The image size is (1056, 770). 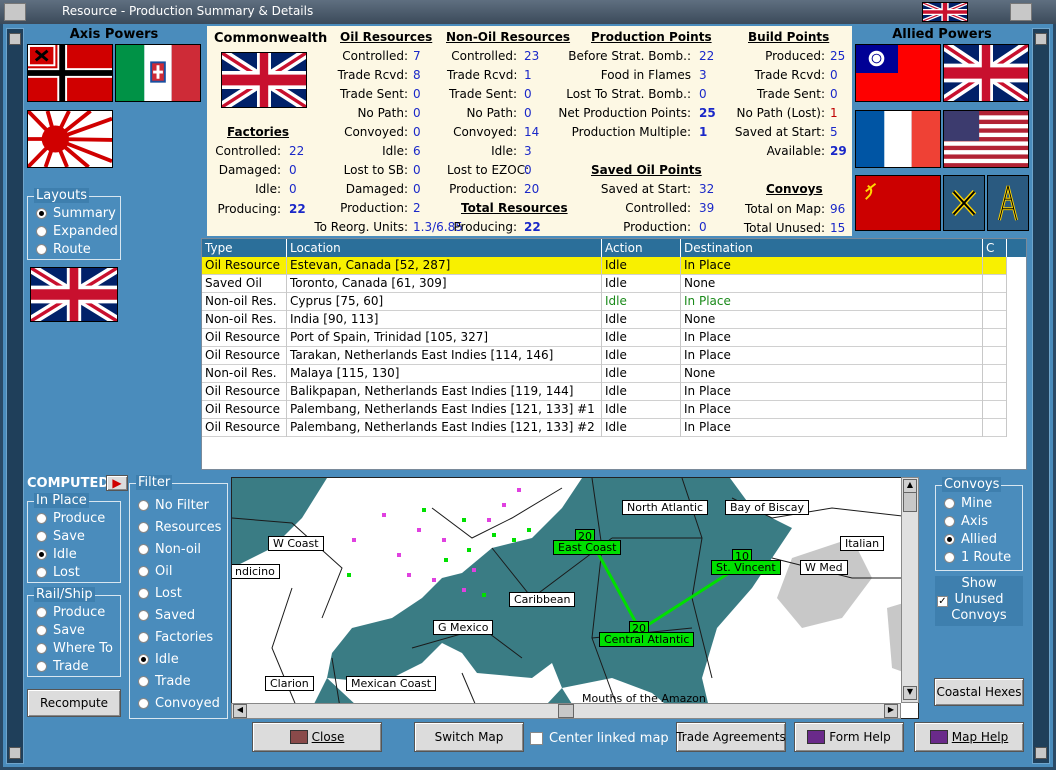 What do you see at coordinates (910, 486) in the screenshot?
I see `scroll-up-icon: ▲` at bounding box center [910, 486].